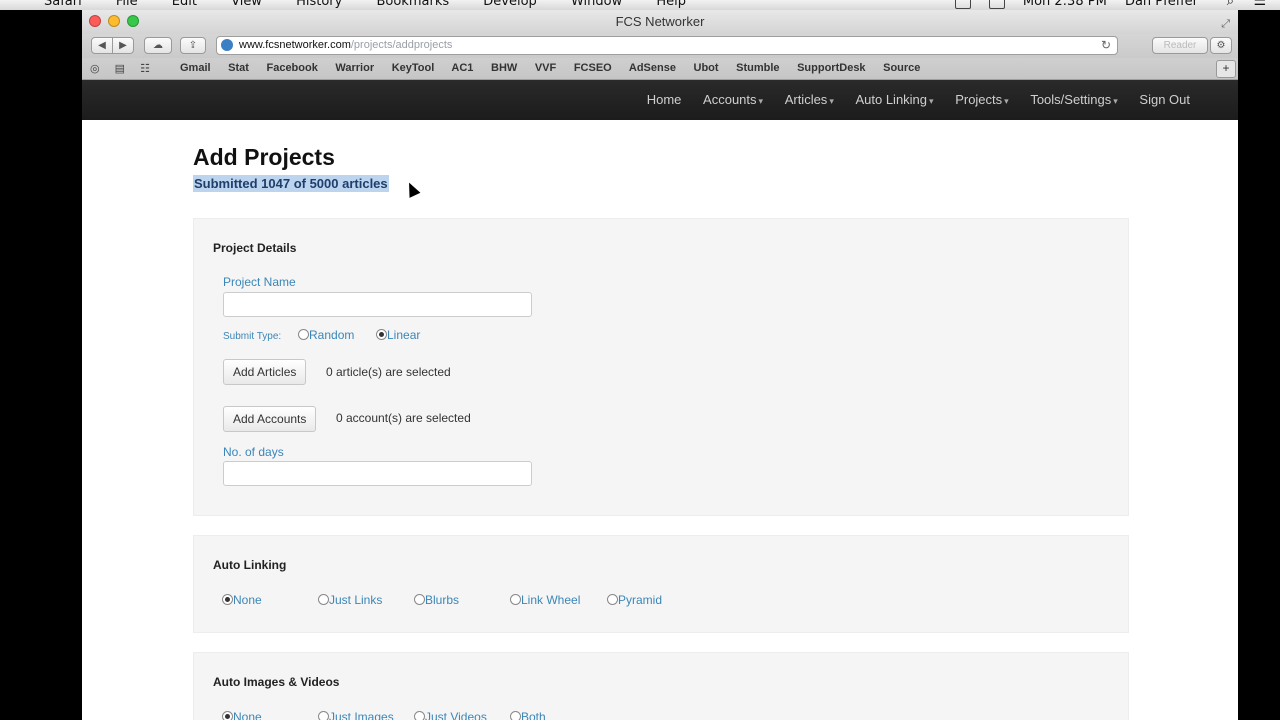 This screenshot has height=720, width=1280. I want to click on bookmark-item: Warrior, so click(354, 68).